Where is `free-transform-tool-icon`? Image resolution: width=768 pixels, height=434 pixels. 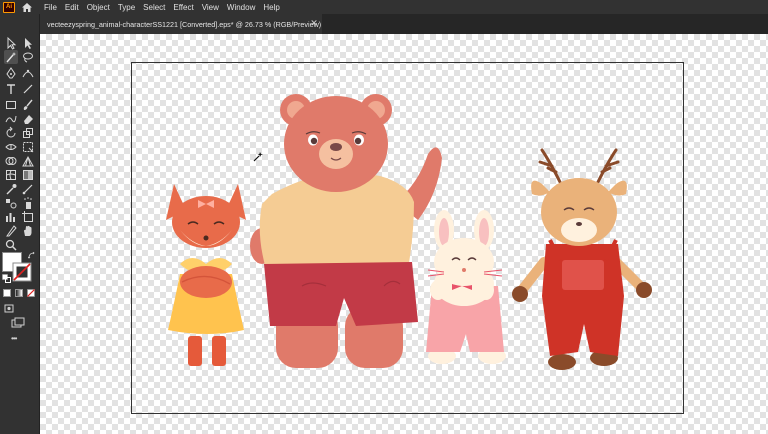
free-transform-tool-icon is located at coordinates (28, 147).